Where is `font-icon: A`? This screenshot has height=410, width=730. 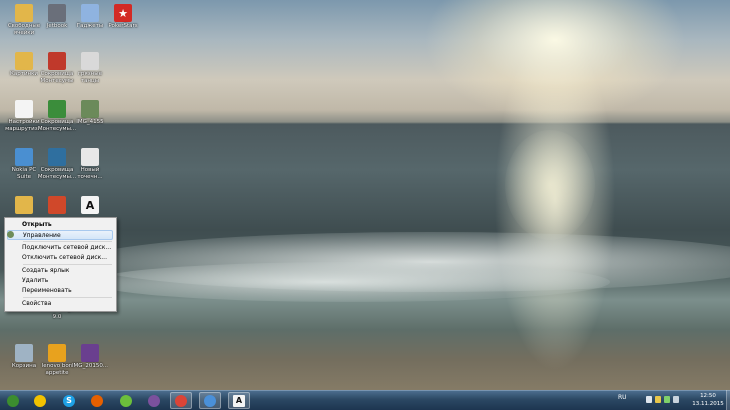 font-icon: A is located at coordinates (90, 205).